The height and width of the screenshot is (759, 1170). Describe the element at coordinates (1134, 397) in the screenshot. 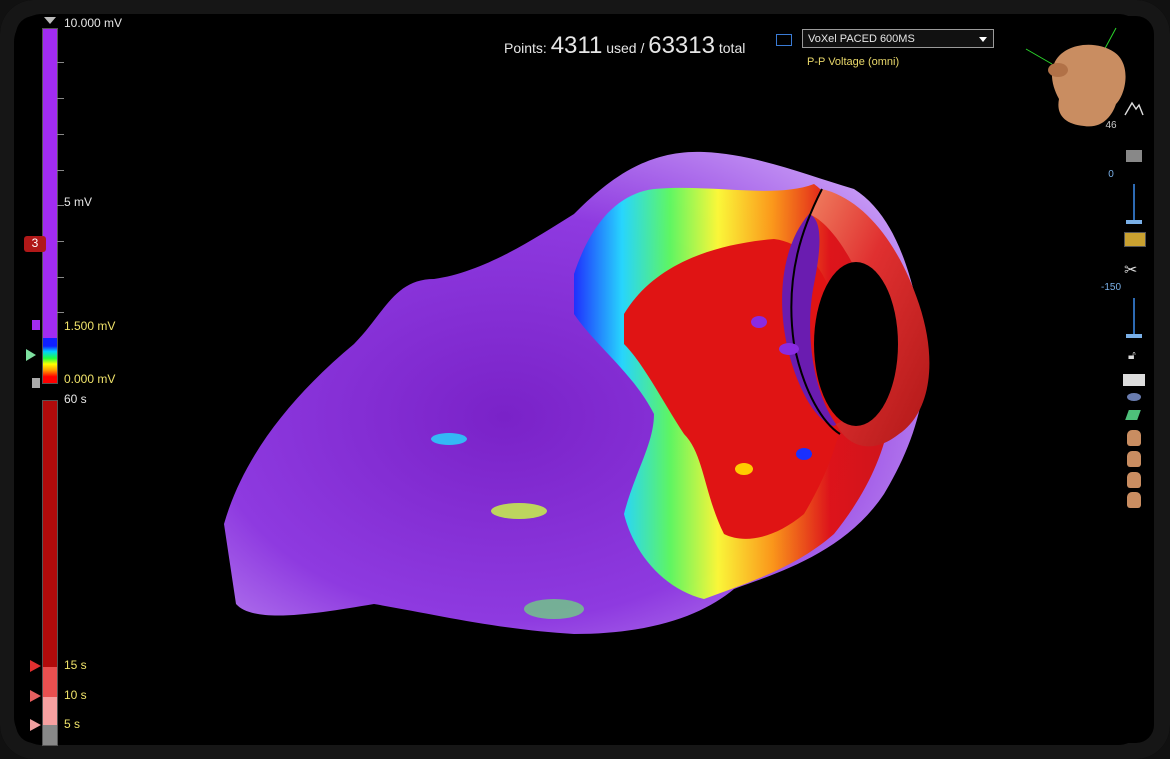

I see `eye-icon` at that location.